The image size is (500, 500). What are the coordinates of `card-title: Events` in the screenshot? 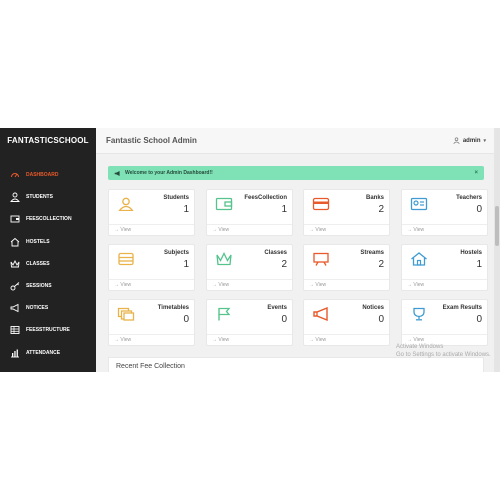 It's located at (277, 308).